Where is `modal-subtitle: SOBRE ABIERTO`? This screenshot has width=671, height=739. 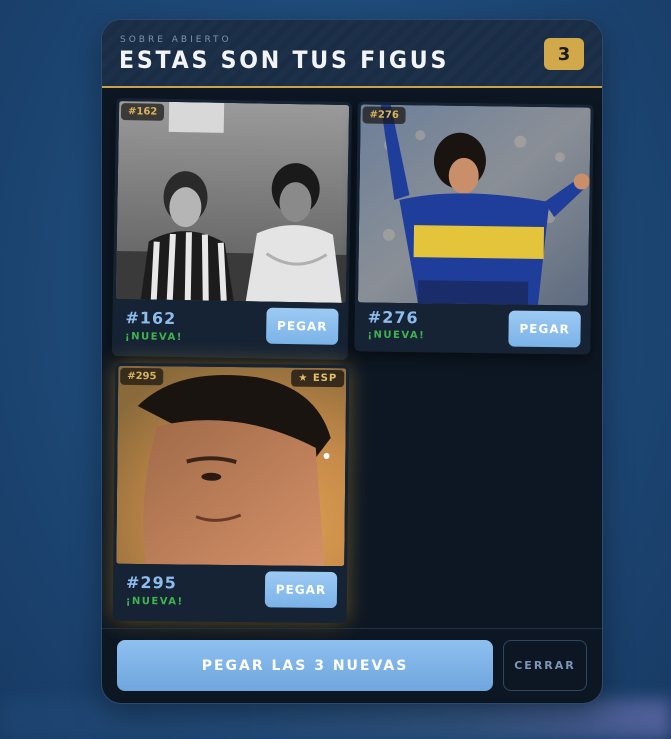
modal-subtitle: SOBRE ABIERTO is located at coordinates (176, 40).